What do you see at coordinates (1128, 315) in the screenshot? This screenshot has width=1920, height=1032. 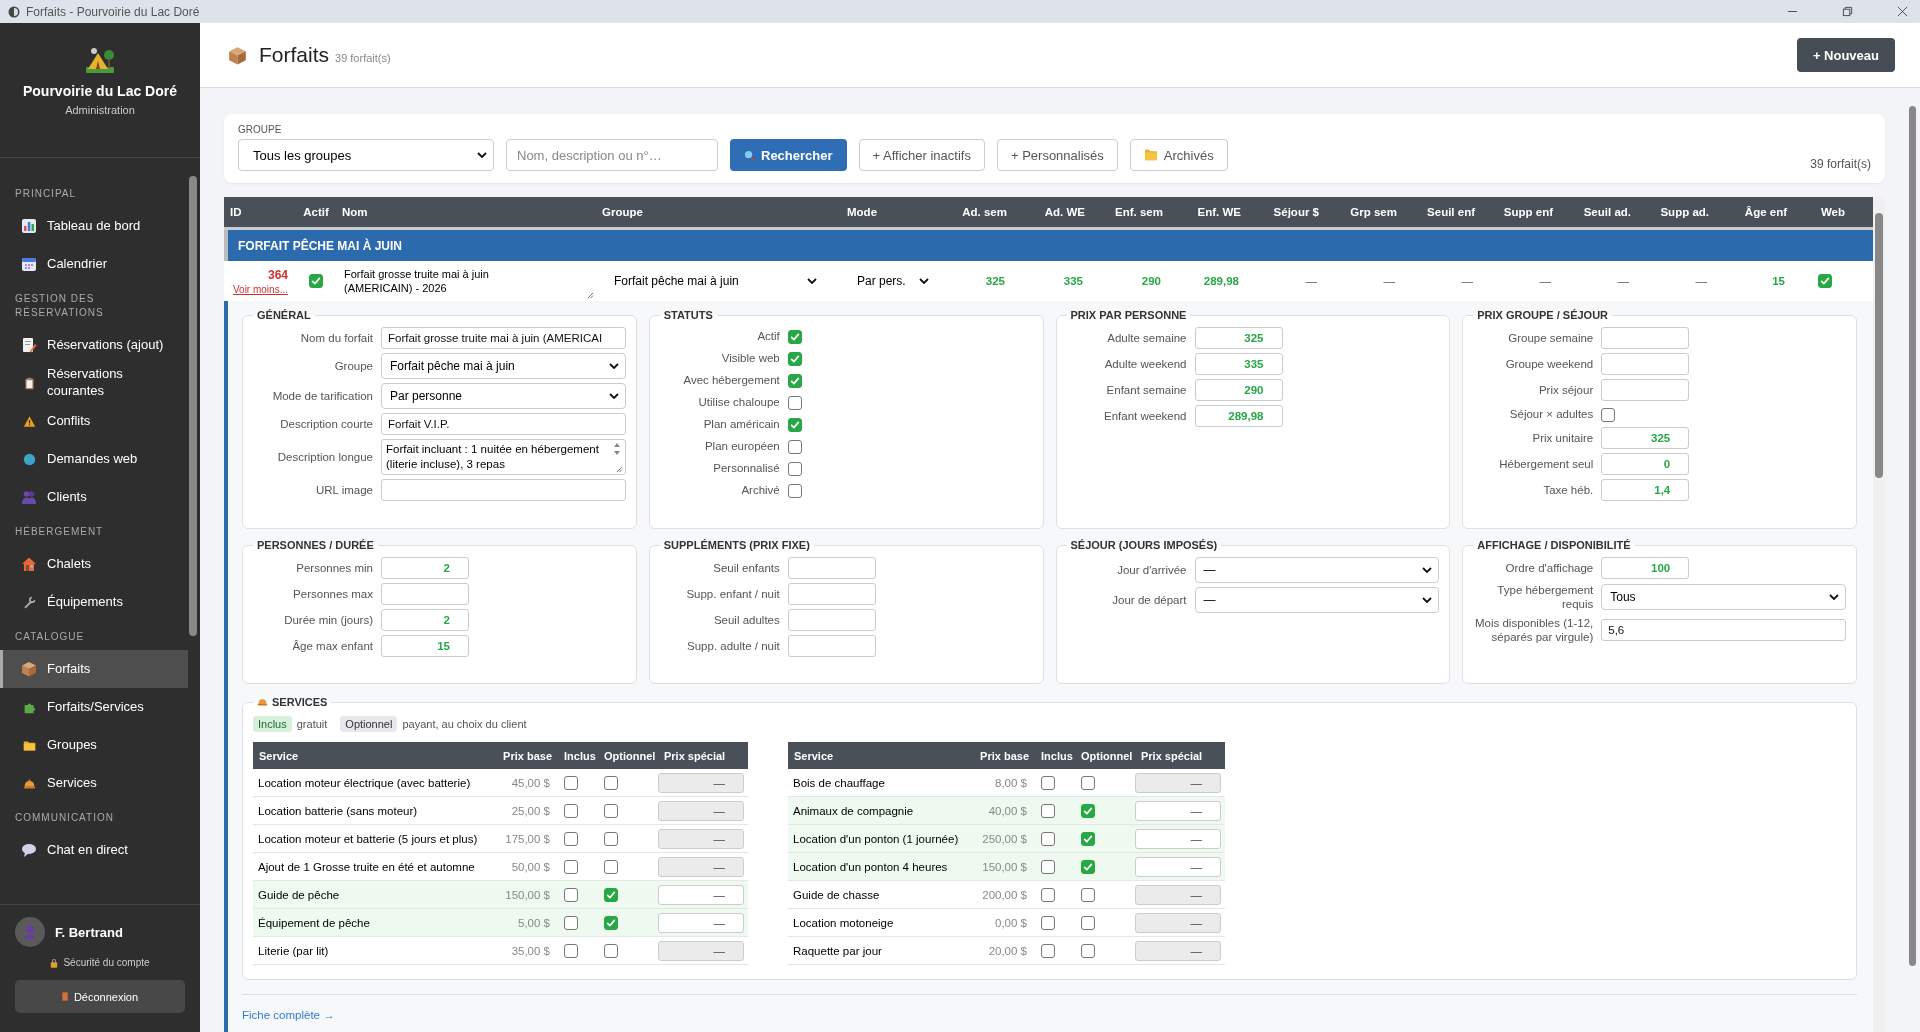 I see `section-title: PRIX PAR PERSONNE` at bounding box center [1128, 315].